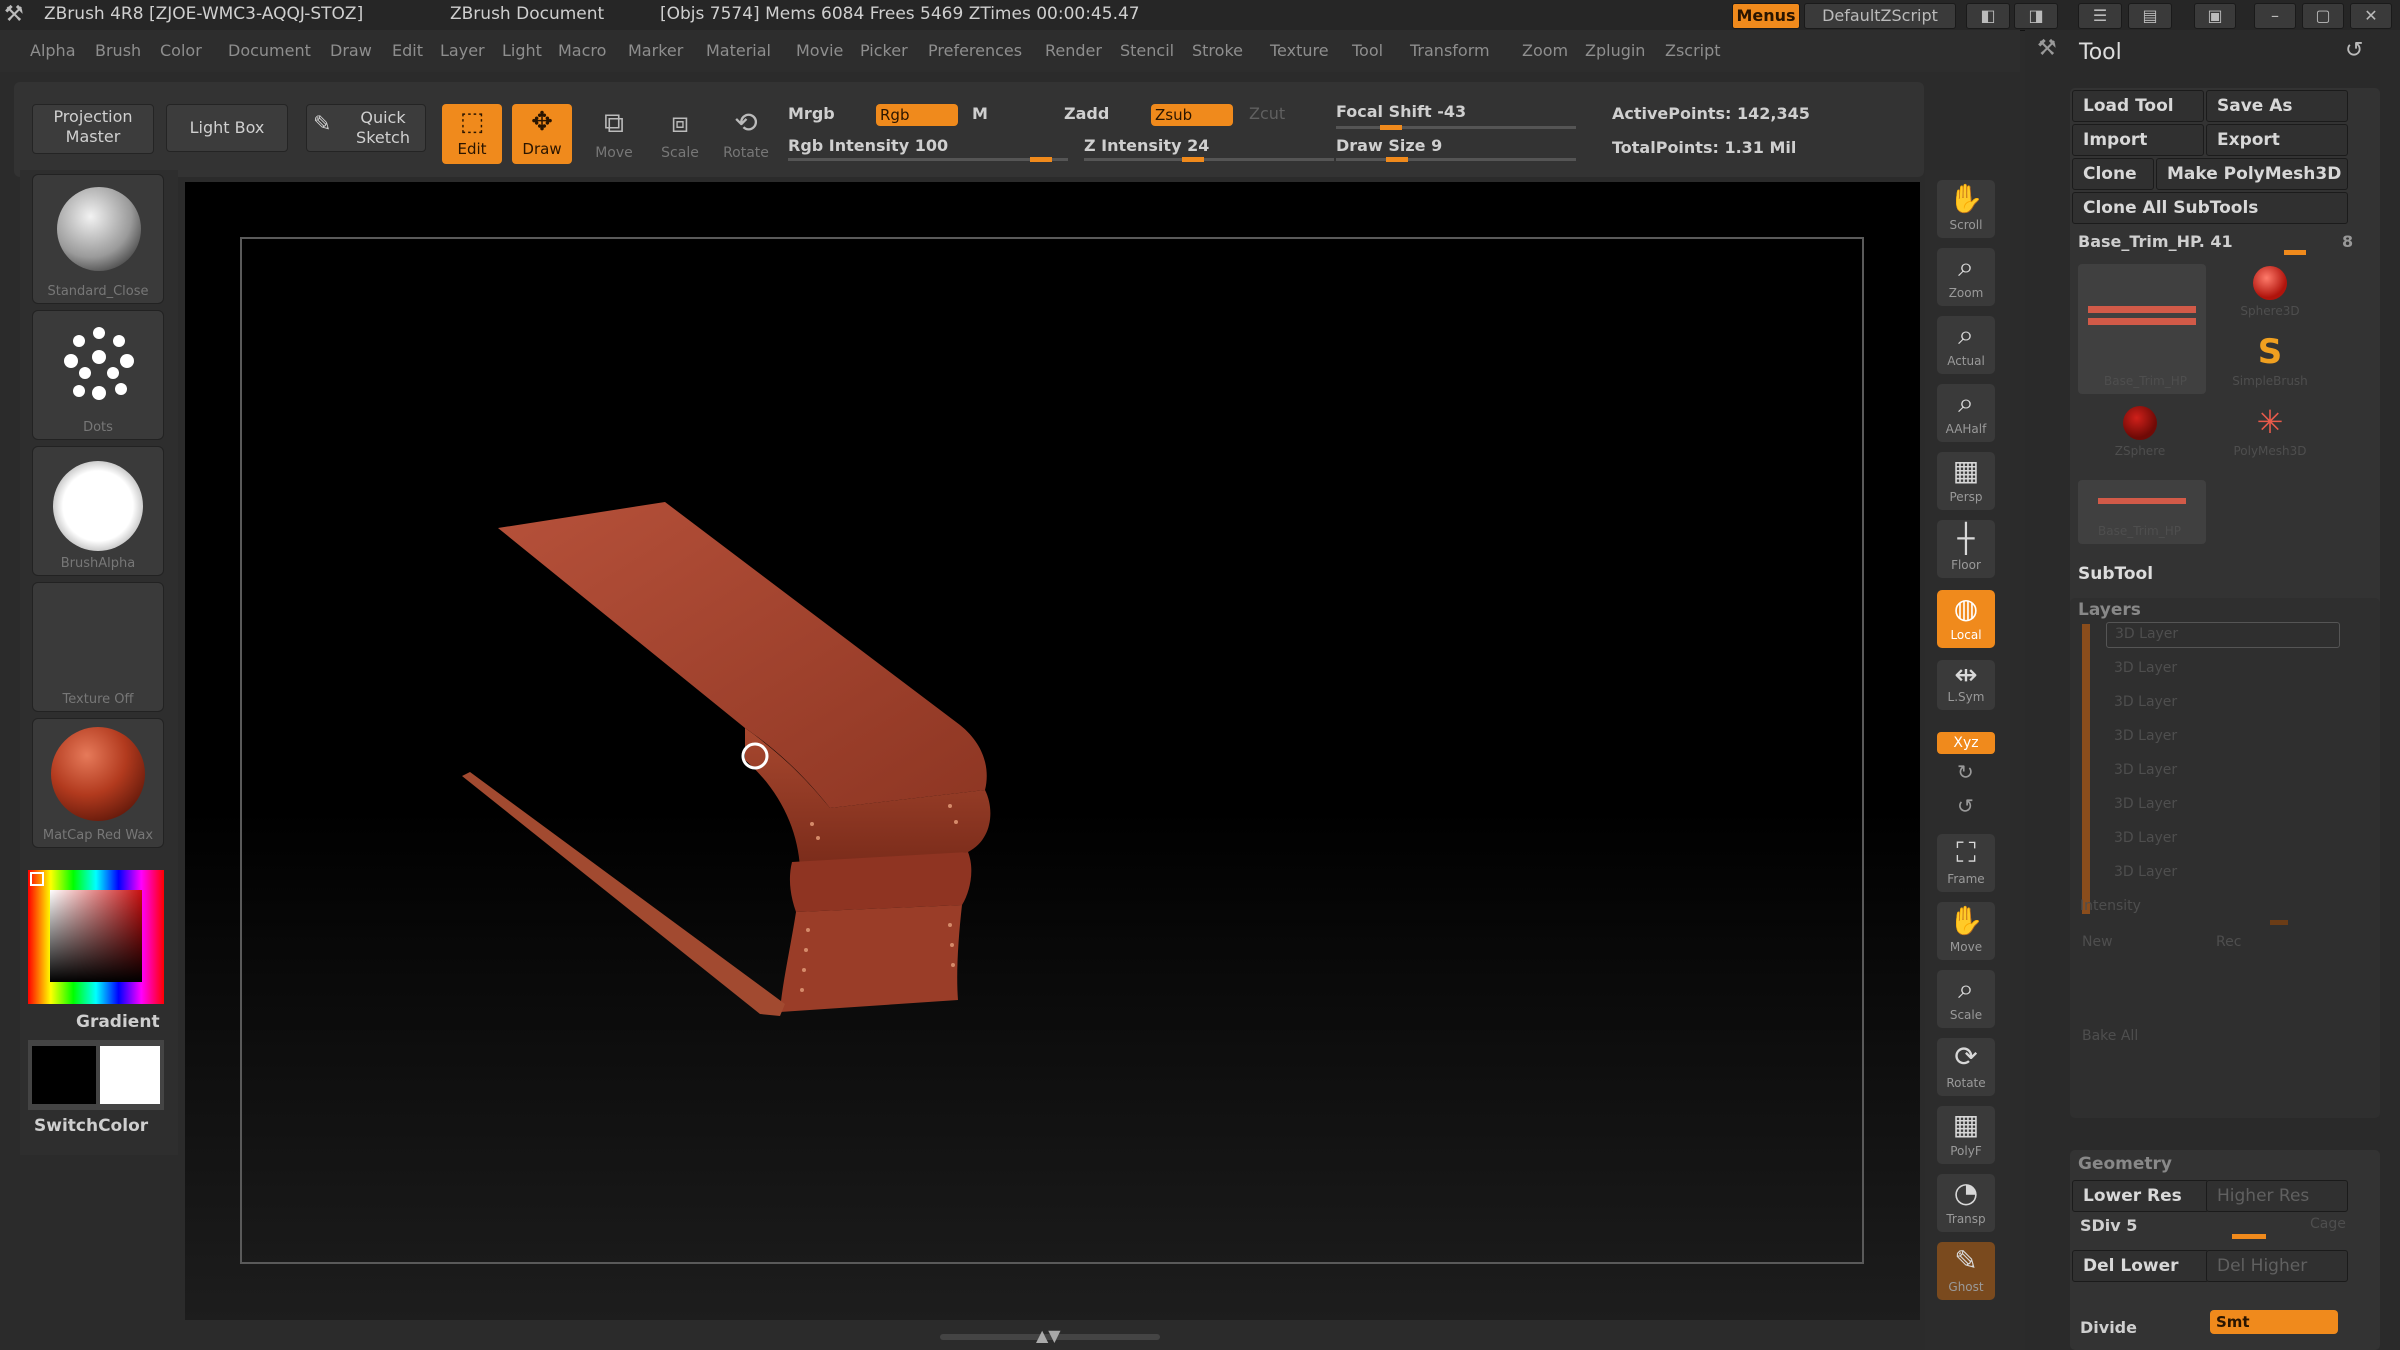  Describe the element at coordinates (2270, 283) in the screenshot. I see `sphere3d-icon` at that location.